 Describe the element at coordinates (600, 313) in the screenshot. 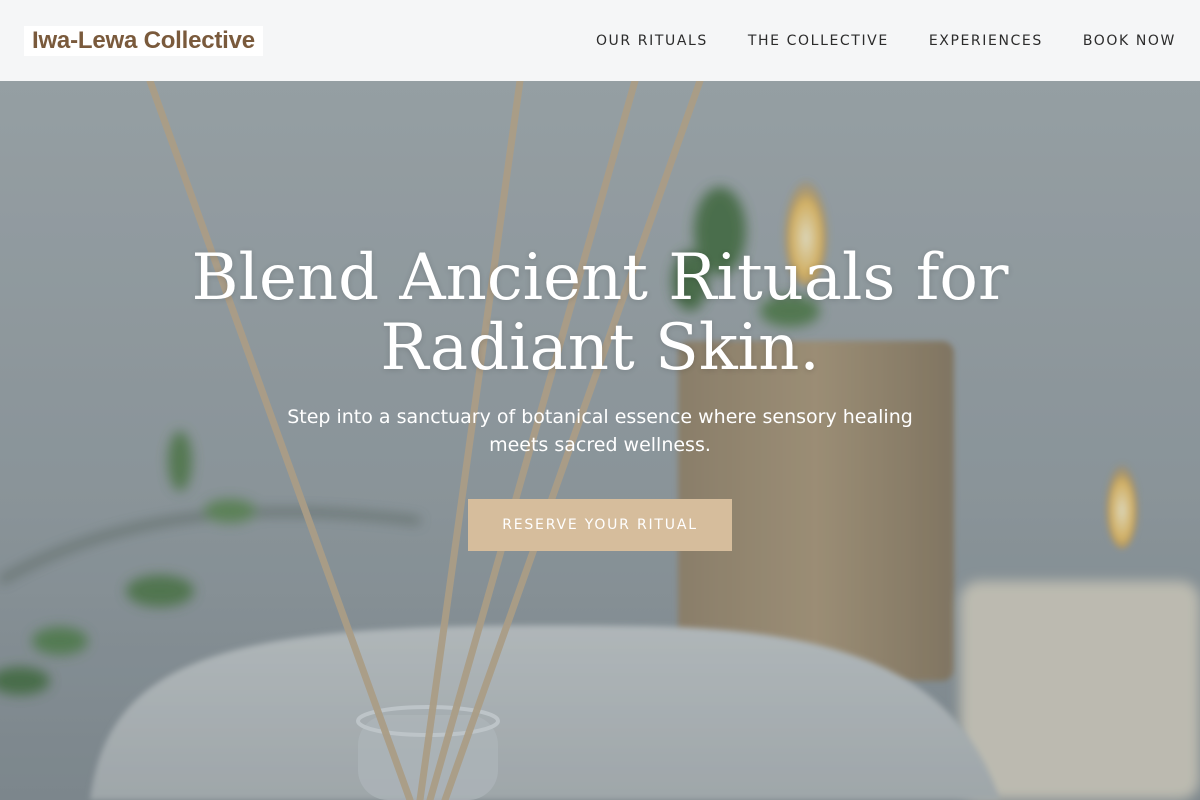

I see `hero-title: Blend Ancient Rituals for Radiant Skin.` at that location.